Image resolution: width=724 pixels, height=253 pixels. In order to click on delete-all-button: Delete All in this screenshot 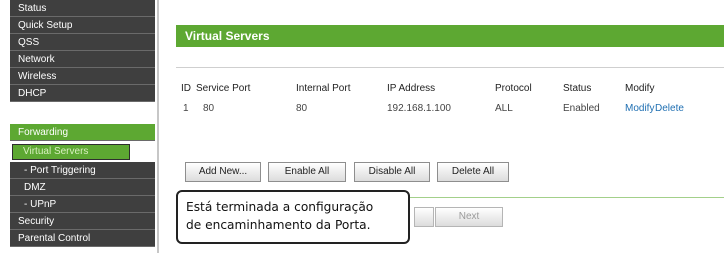, I will do `click(473, 172)`.